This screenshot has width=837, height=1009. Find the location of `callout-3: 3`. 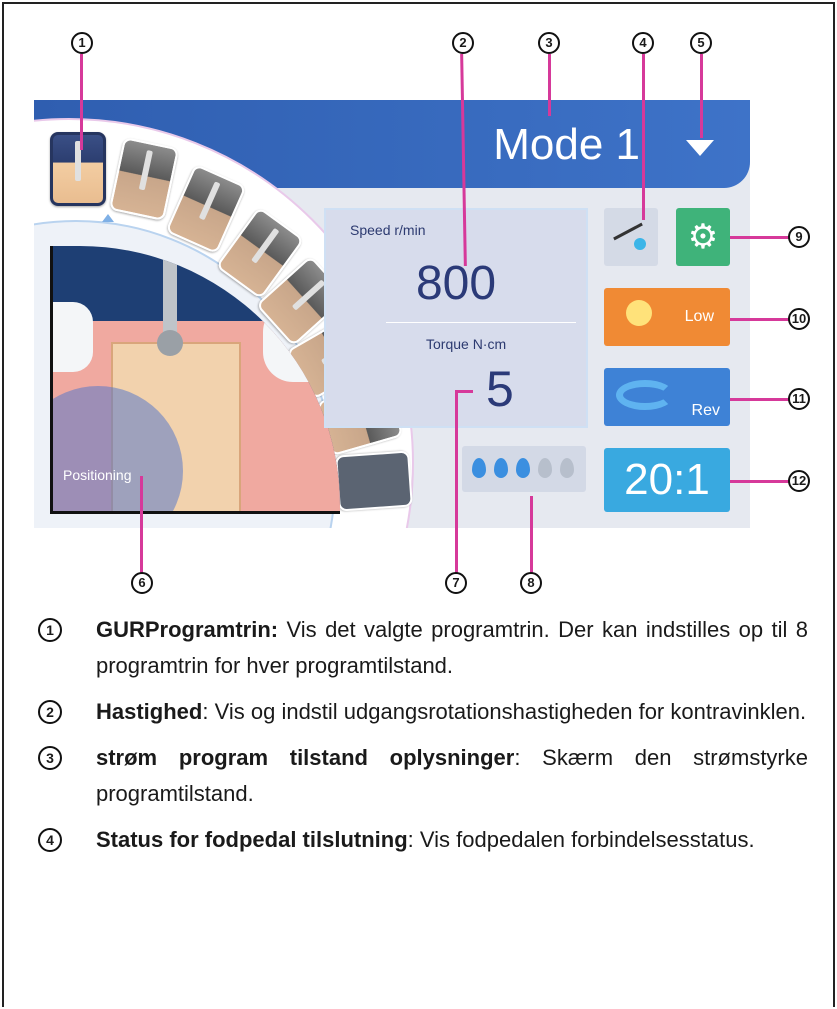

callout-3: 3 is located at coordinates (549, 43).